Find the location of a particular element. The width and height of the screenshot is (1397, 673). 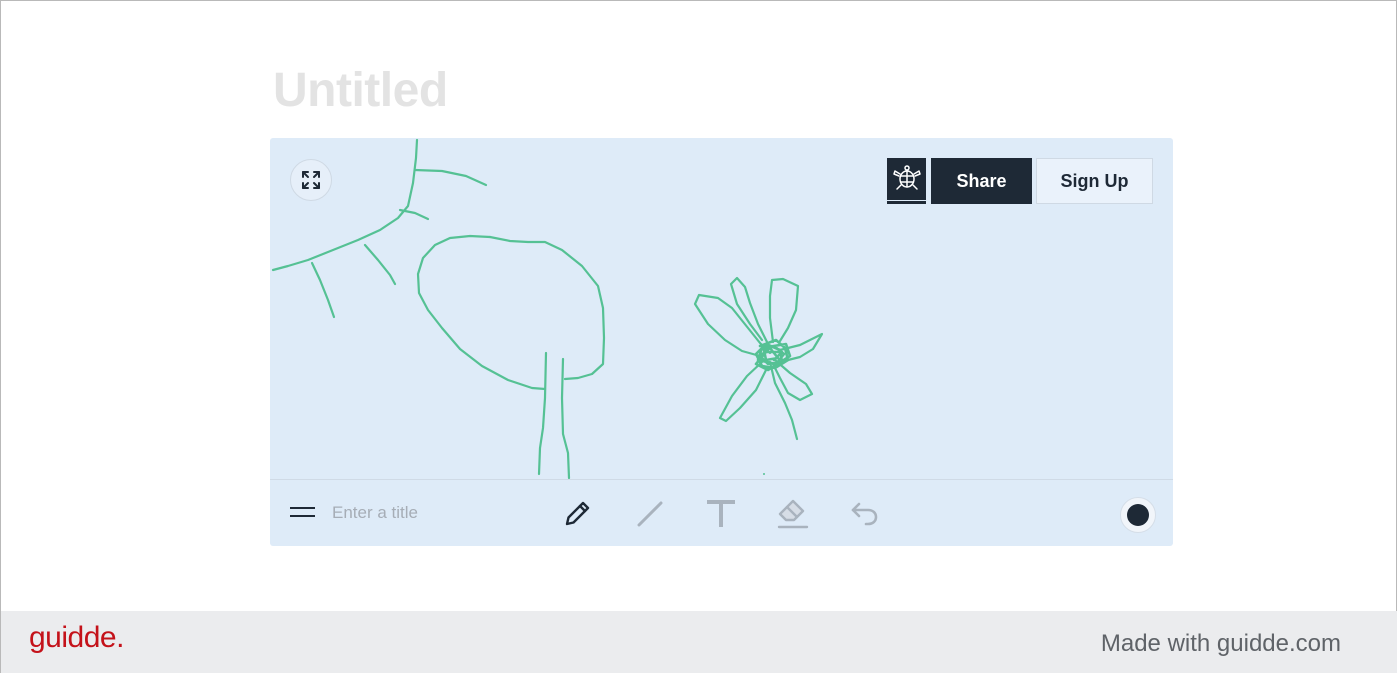

current-color-swatch is located at coordinates (1138, 515).